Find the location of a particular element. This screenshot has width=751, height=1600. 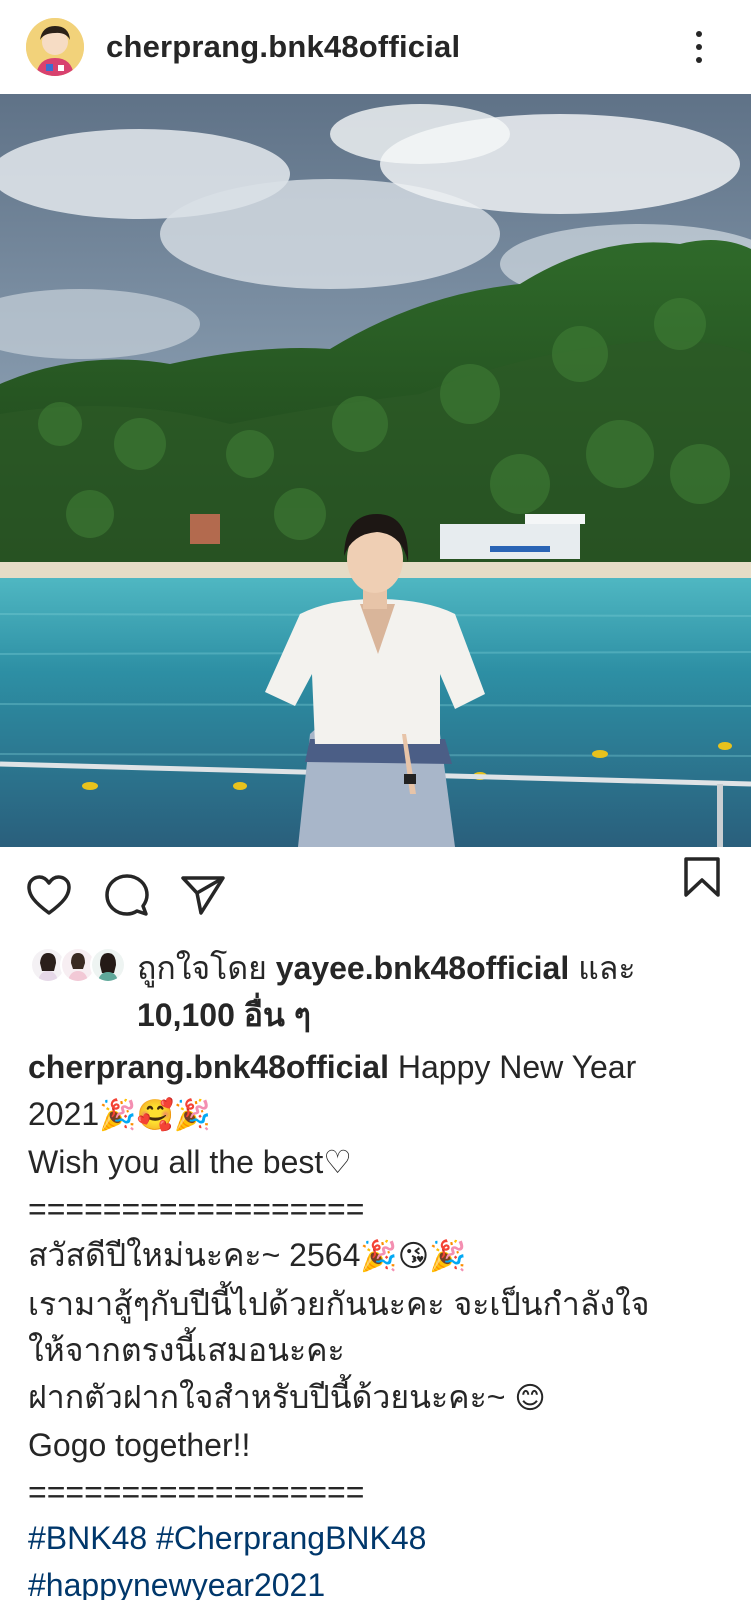

more-vertical-icon is located at coordinates (699, 47).